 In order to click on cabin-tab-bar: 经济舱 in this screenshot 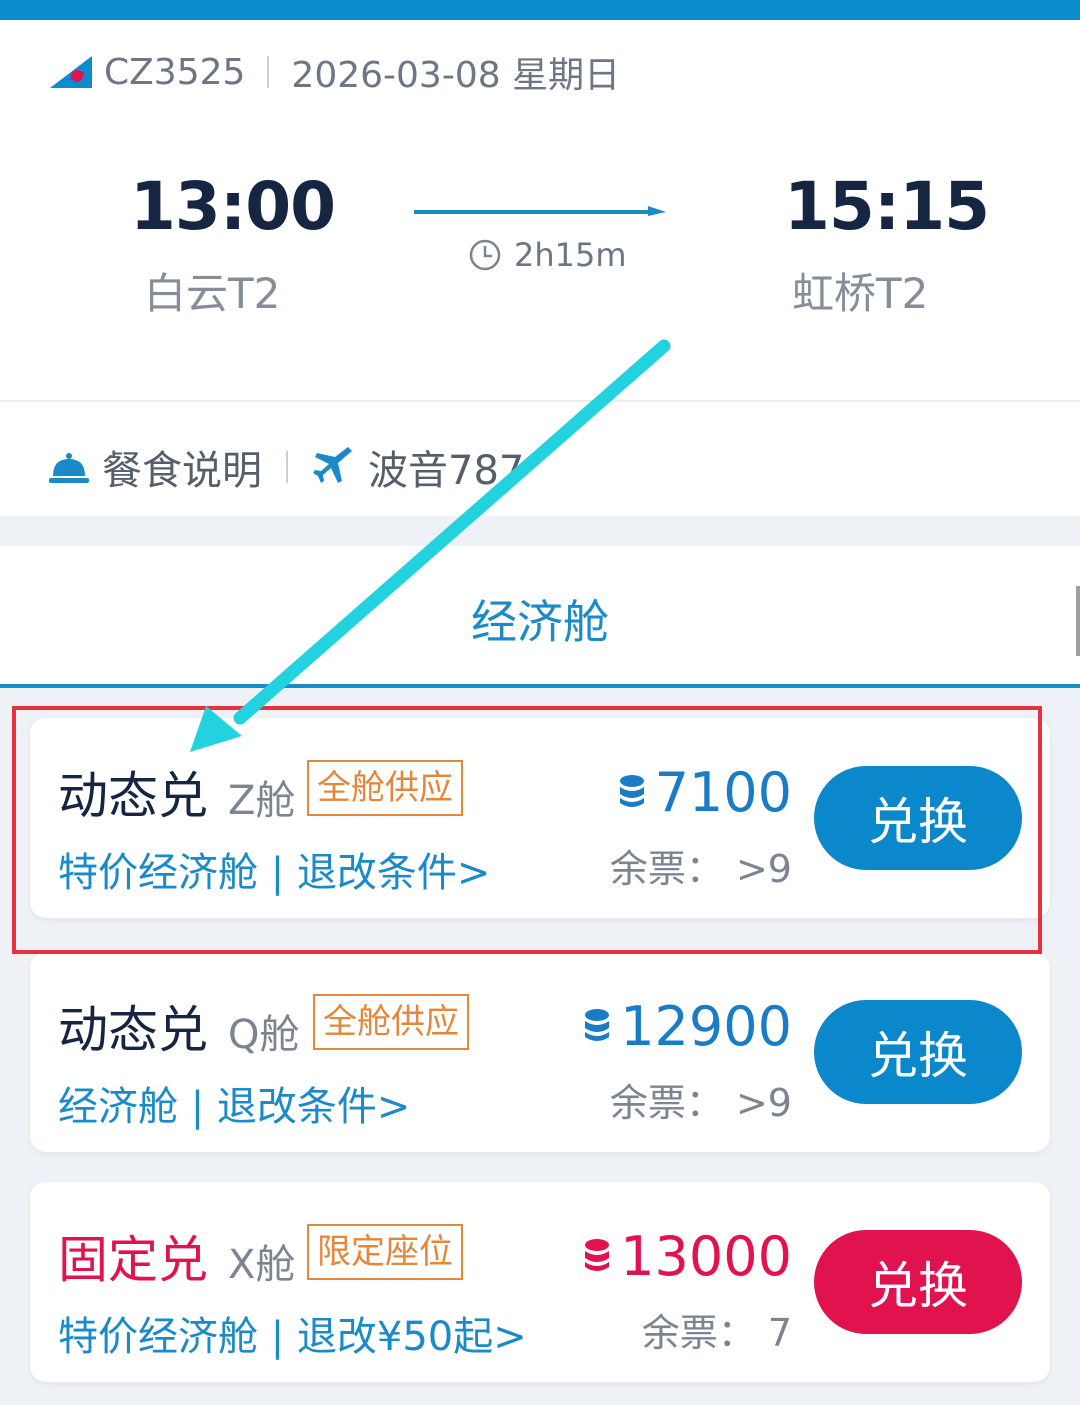, I will do `click(540, 616)`.